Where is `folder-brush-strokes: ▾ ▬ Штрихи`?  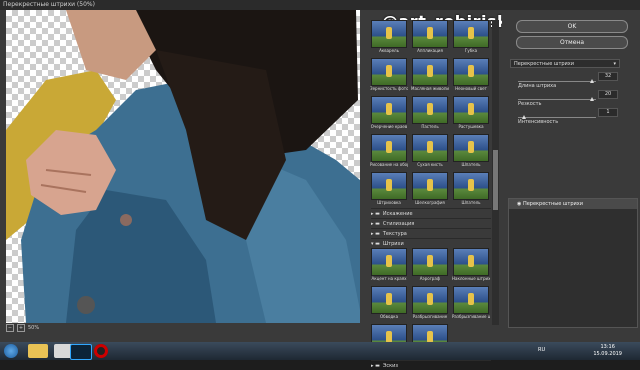 folder-brush-strokes: ▾ ▬ Штрихи is located at coordinates (431, 243).